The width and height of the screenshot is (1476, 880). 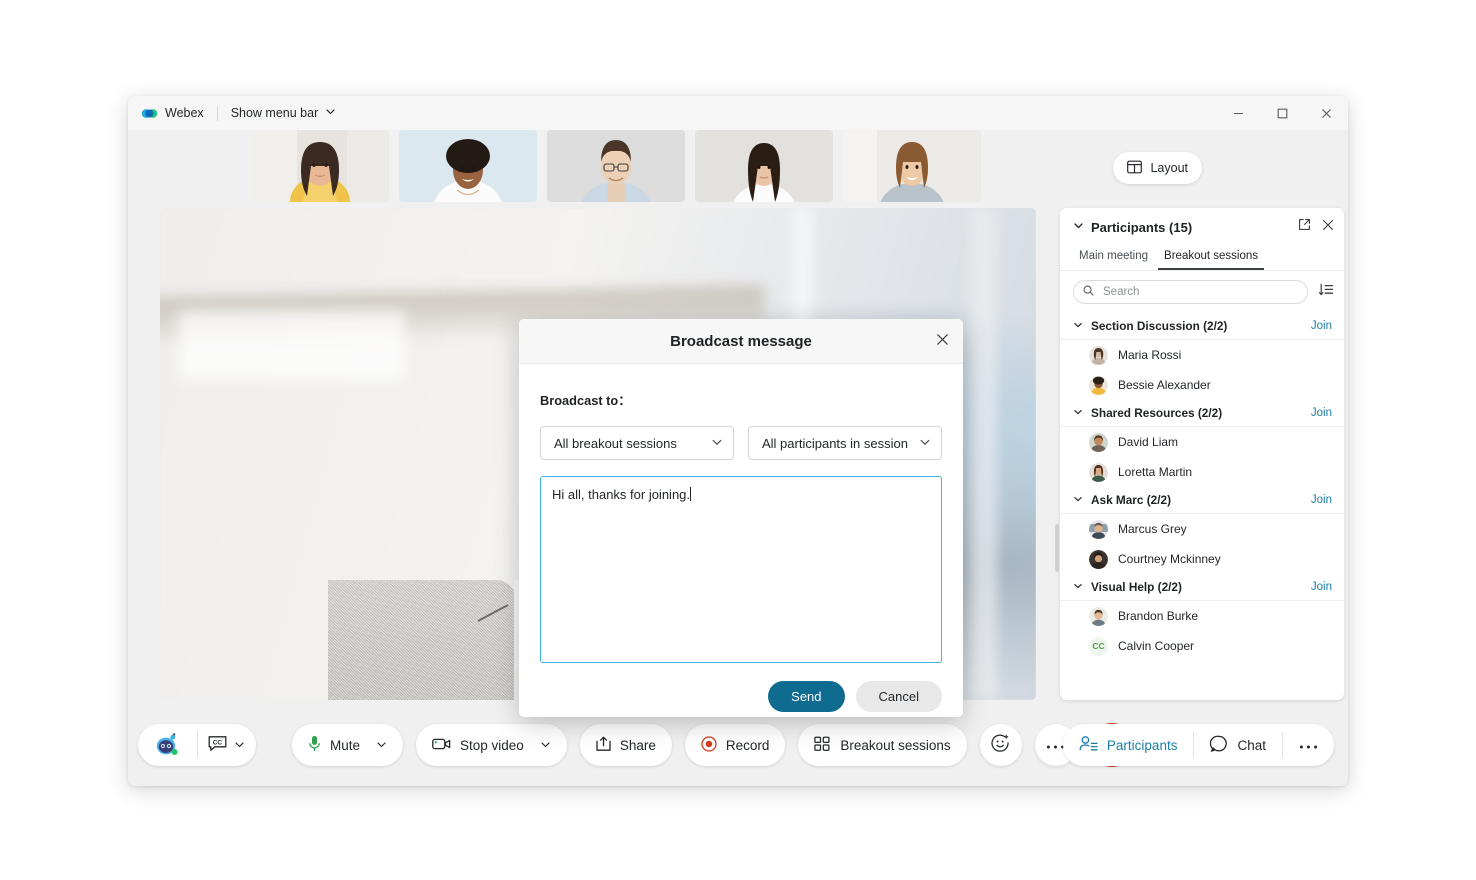 What do you see at coordinates (1202, 529) in the screenshot?
I see `list-item: Marcus Grey` at bounding box center [1202, 529].